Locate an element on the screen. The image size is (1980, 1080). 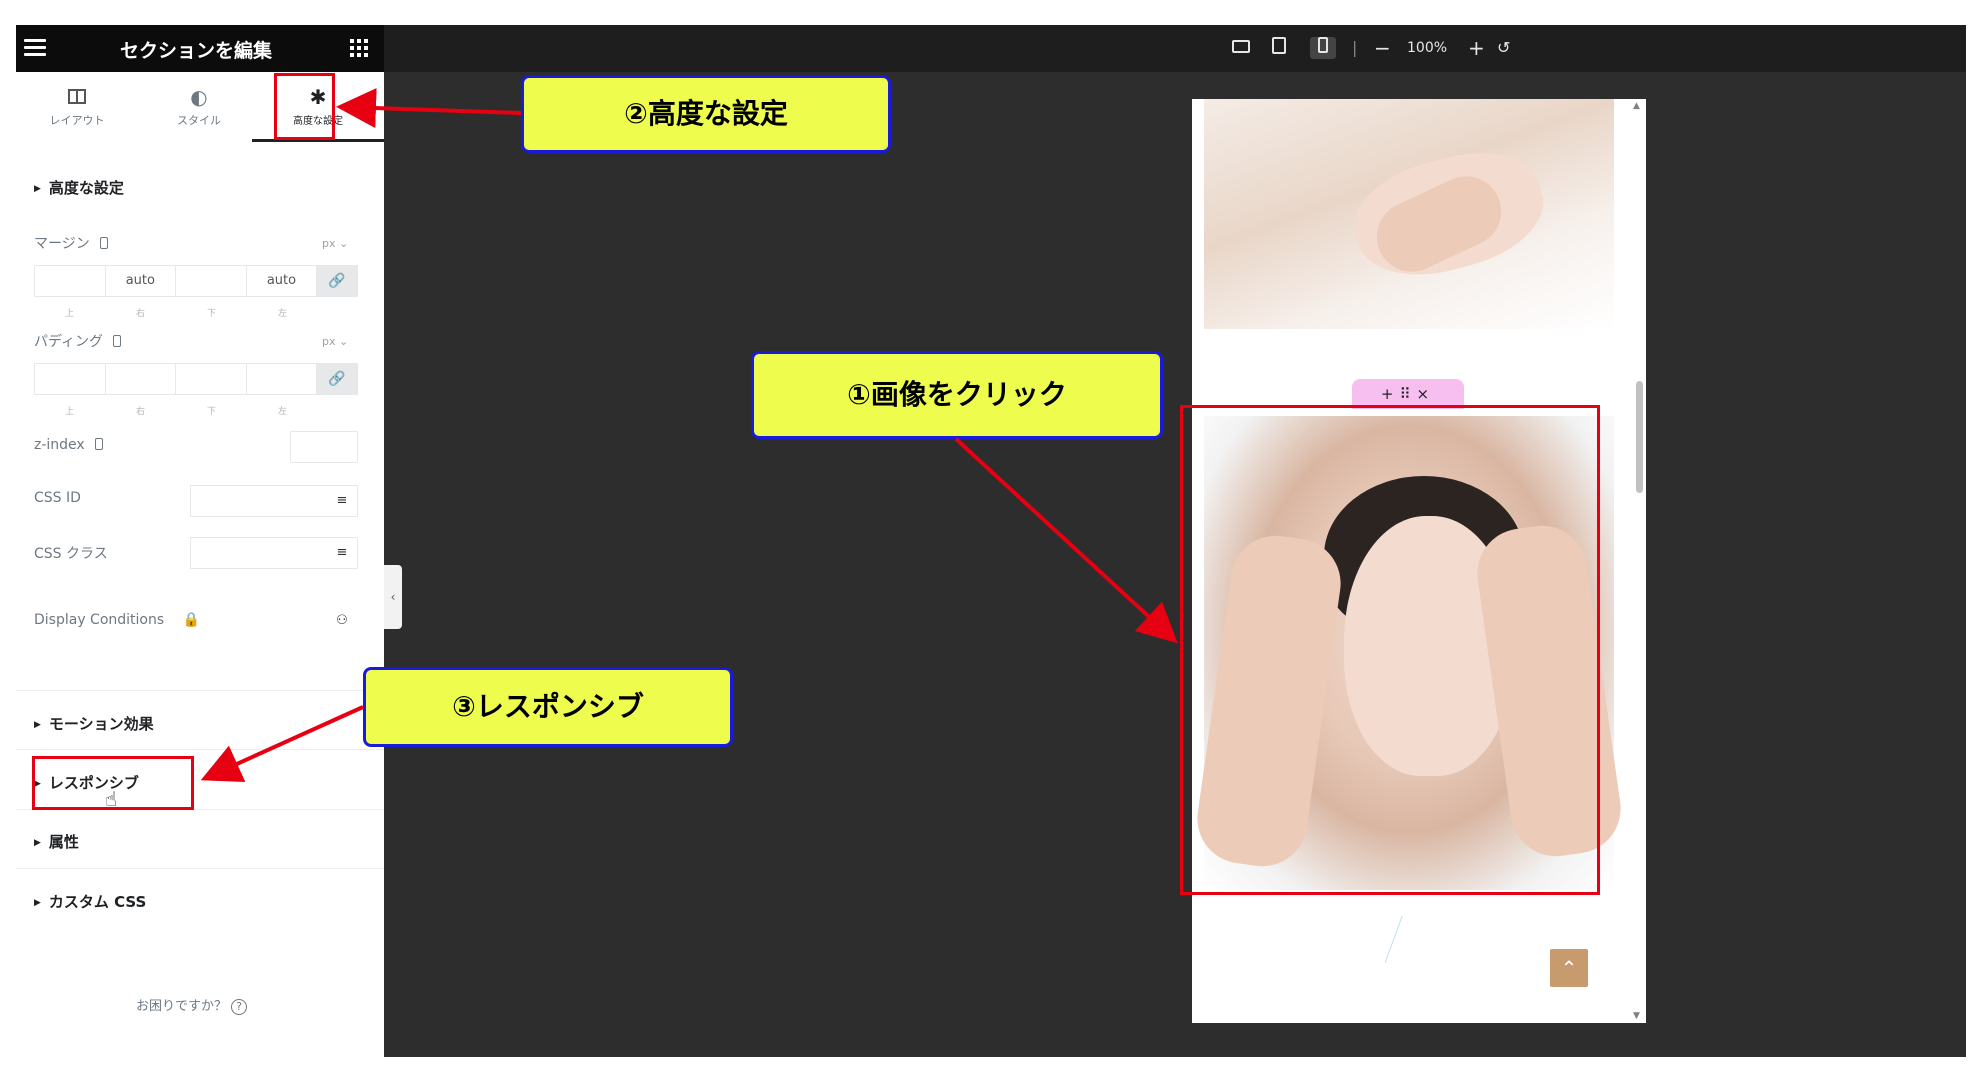
lock-icon: 🔒 is located at coordinates (191, 620).